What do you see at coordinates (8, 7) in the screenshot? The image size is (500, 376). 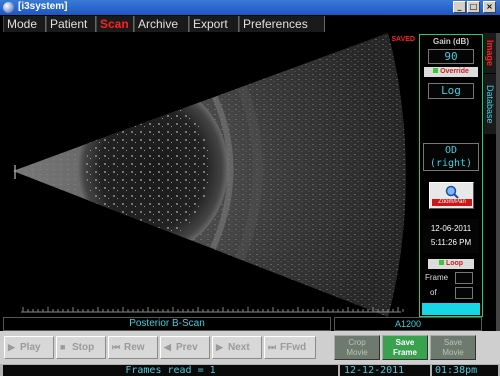 I see `app-icon` at bounding box center [8, 7].